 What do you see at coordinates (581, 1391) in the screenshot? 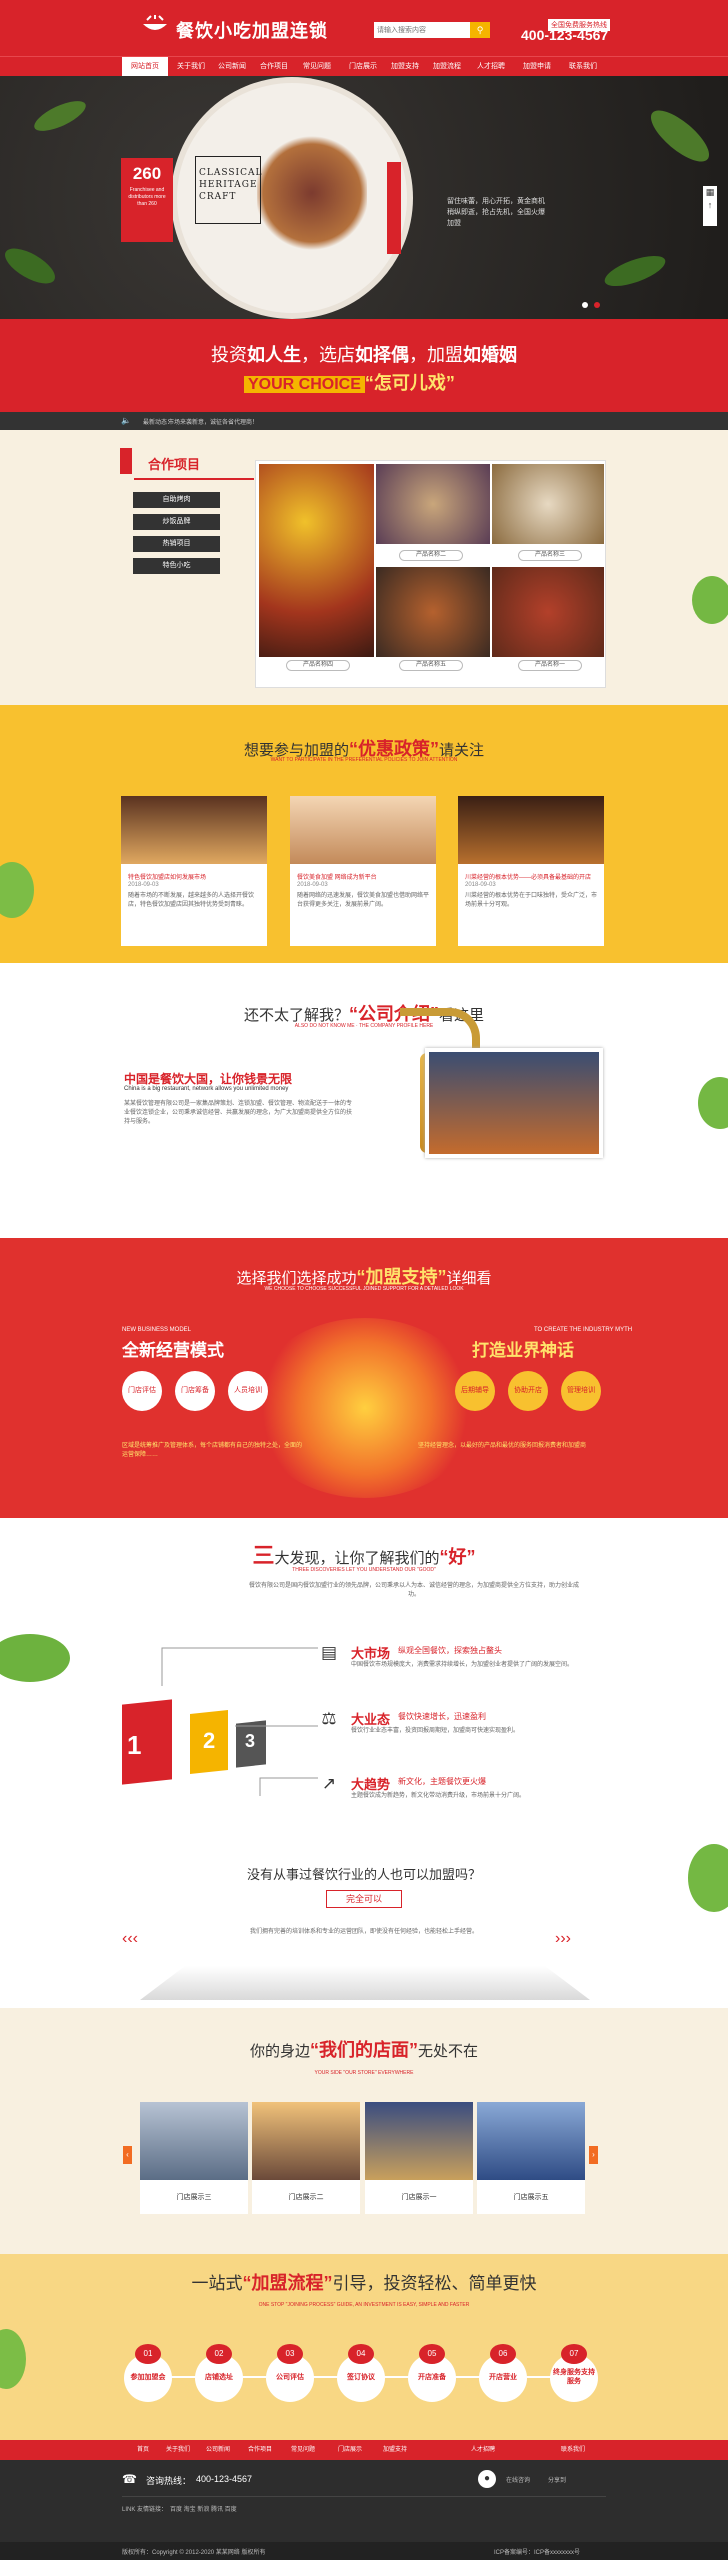
I see `support-circle: 管理培训` at bounding box center [581, 1391].